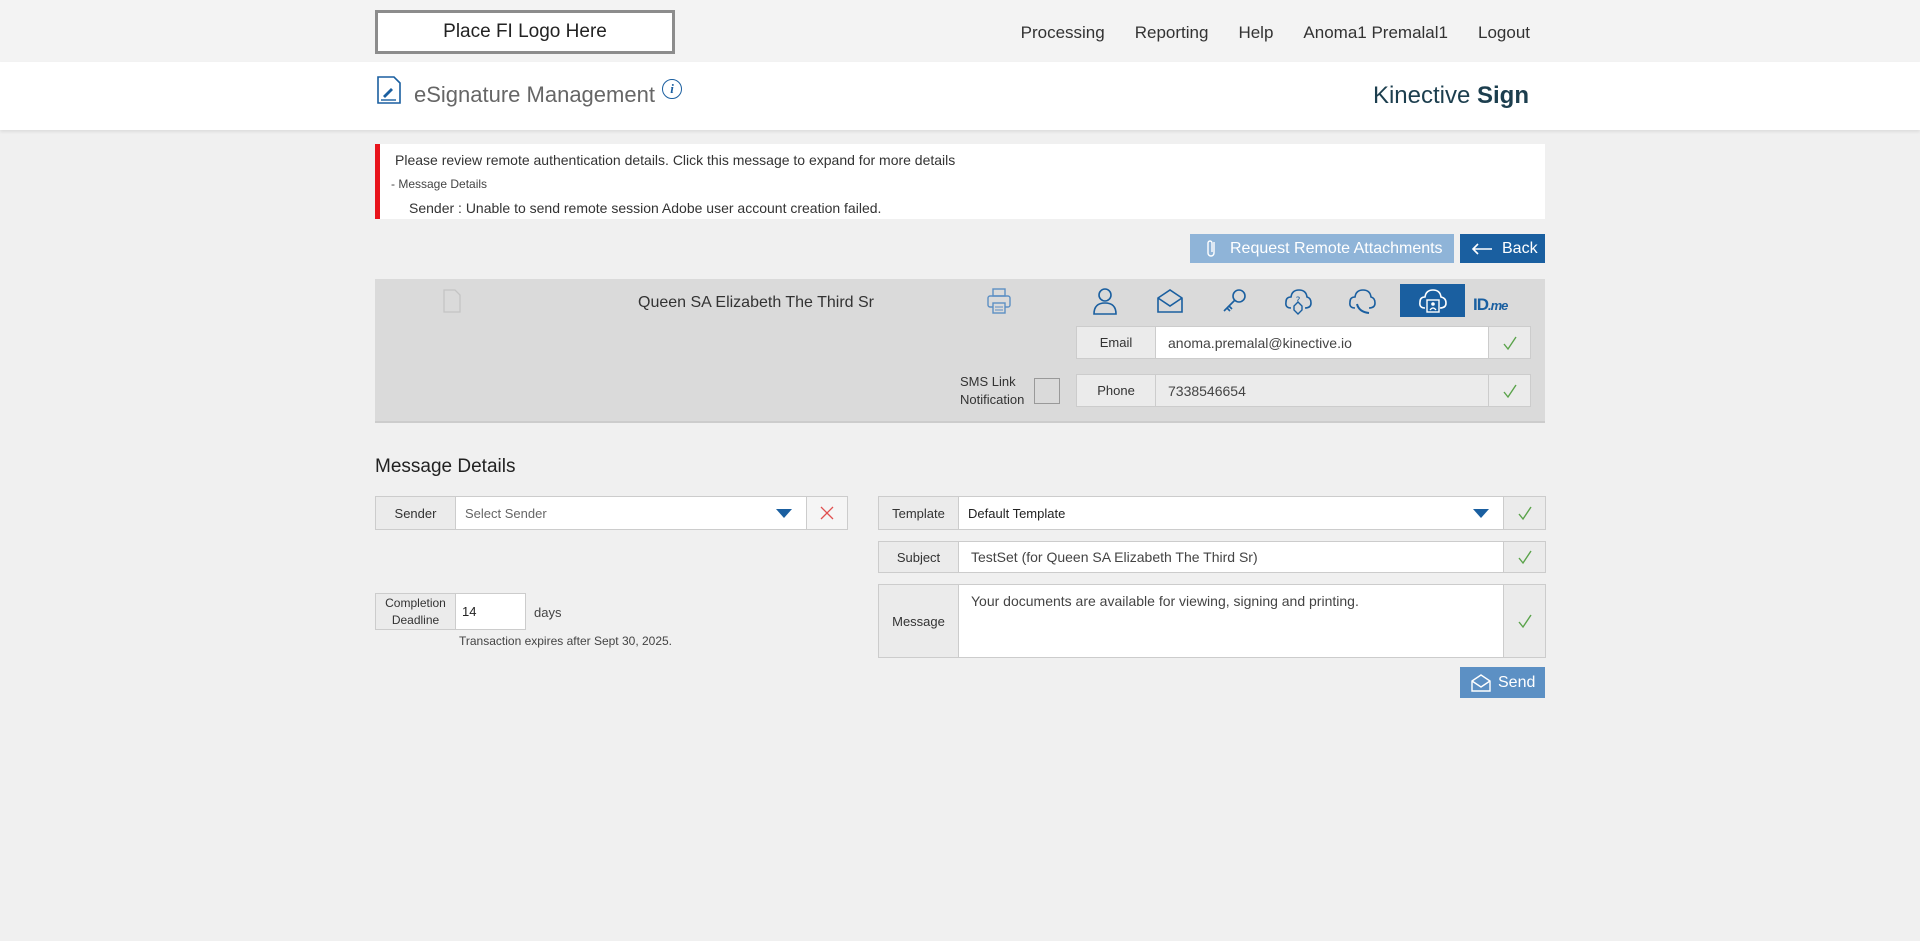 This screenshot has width=1920, height=941. I want to click on page-title: eSignature Management, so click(534, 94).